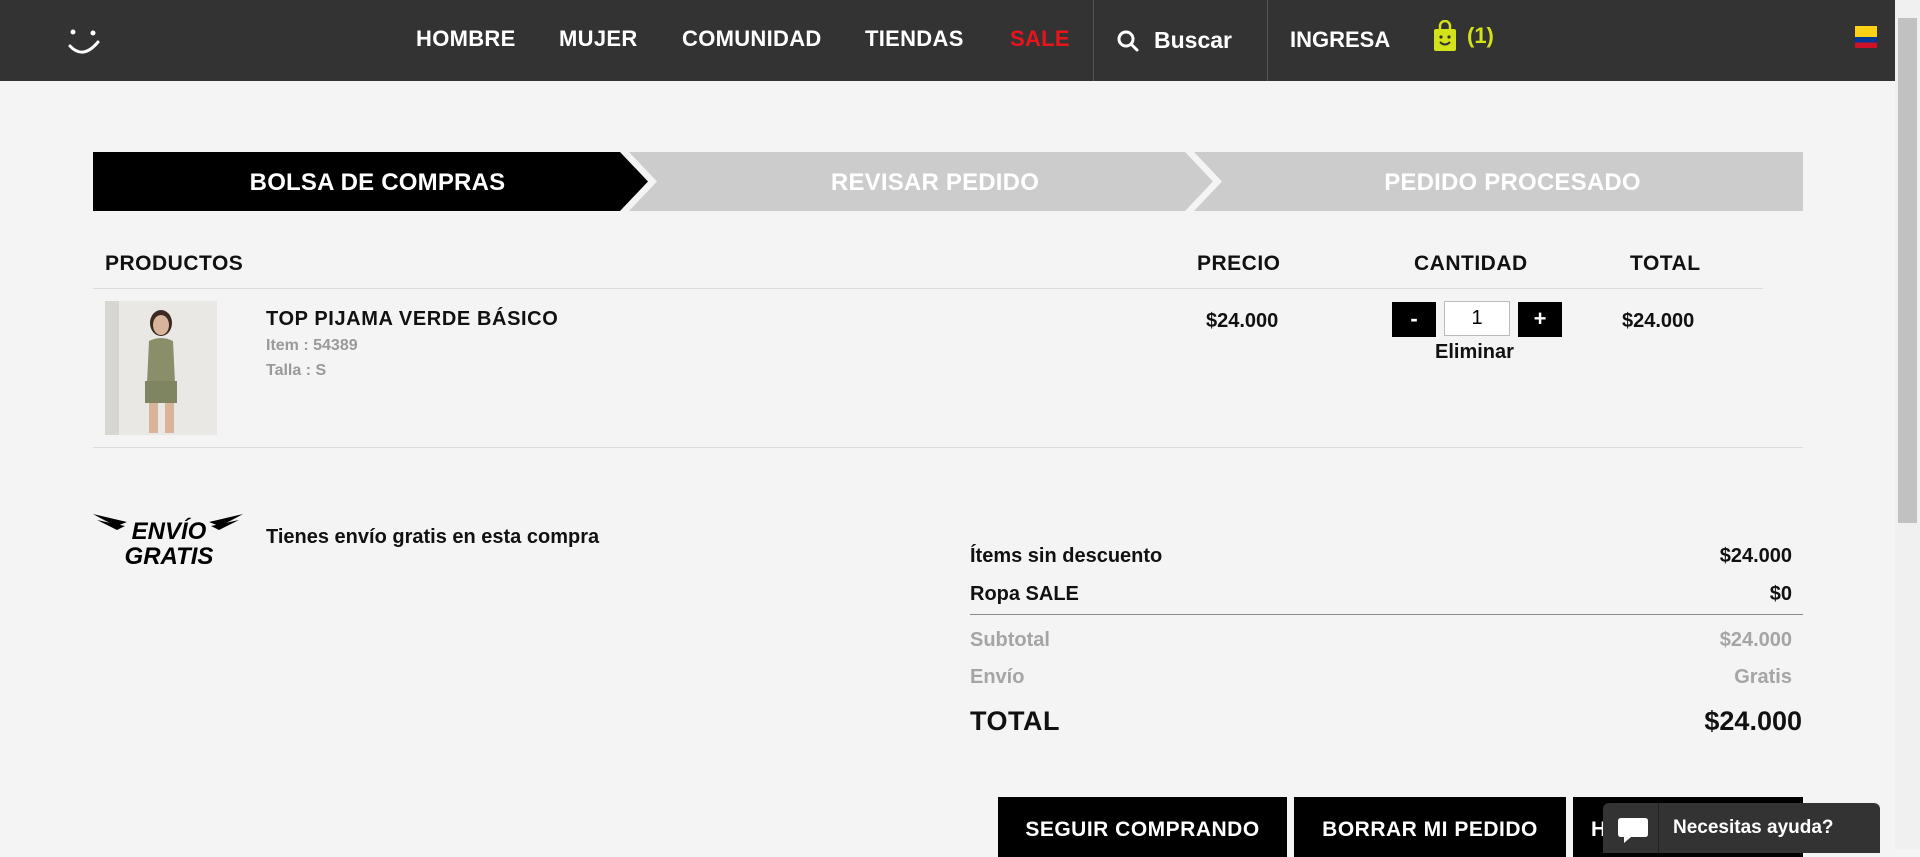  What do you see at coordinates (1474, 352) in the screenshot?
I see `remove-item-link: Eliminar` at bounding box center [1474, 352].